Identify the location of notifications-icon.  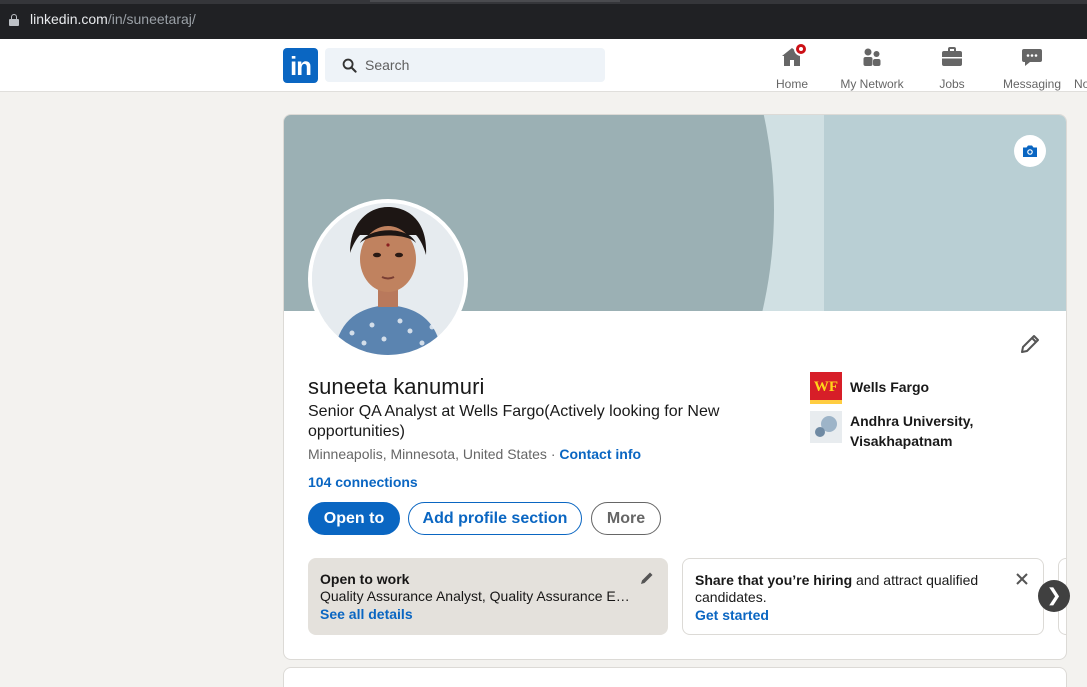
(1080, 57).